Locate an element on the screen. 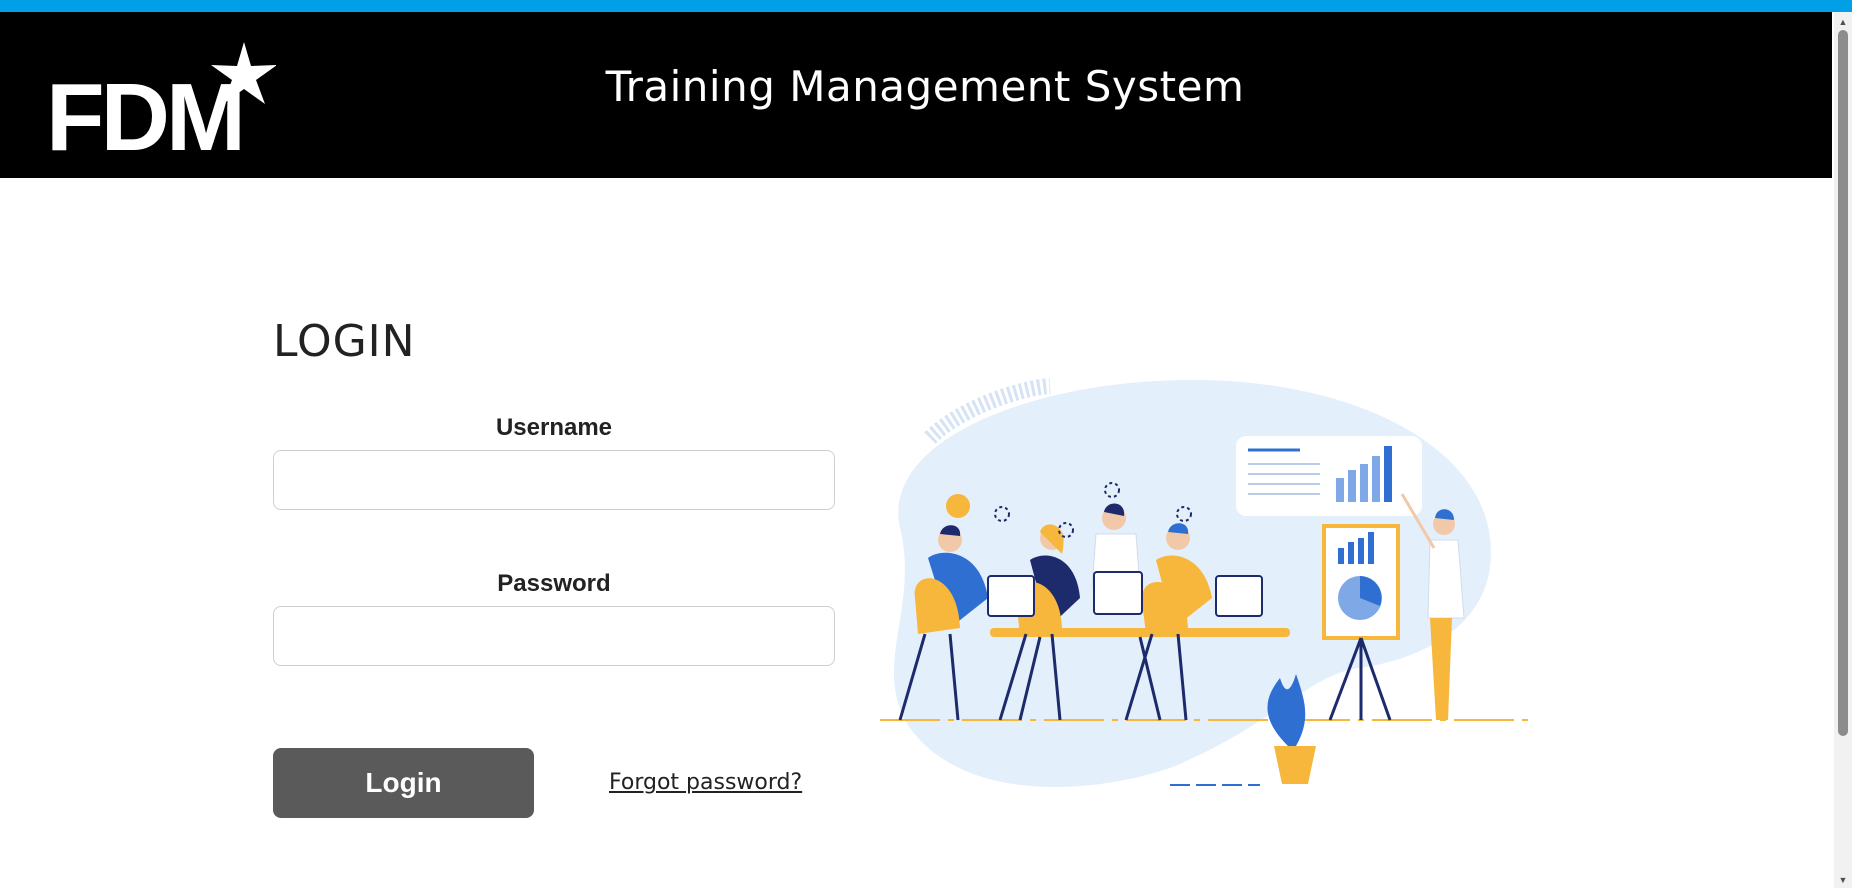 This screenshot has height=888, width=1852. top-accent-bar is located at coordinates (926, 6).